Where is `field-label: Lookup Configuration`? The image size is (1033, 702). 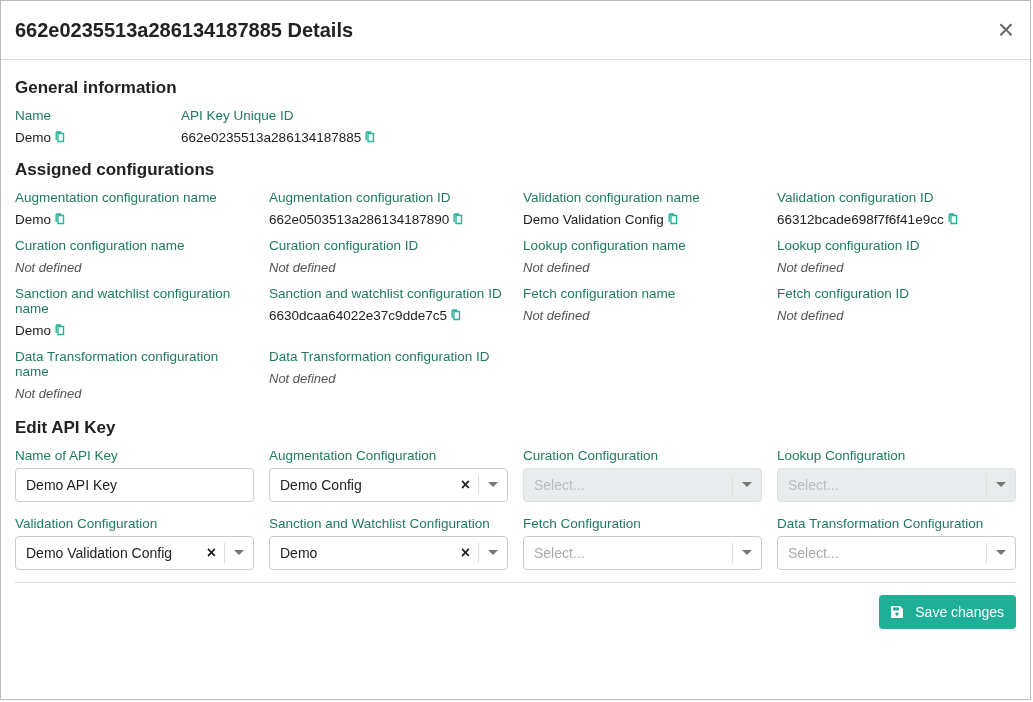 field-label: Lookup Configuration is located at coordinates (842, 455).